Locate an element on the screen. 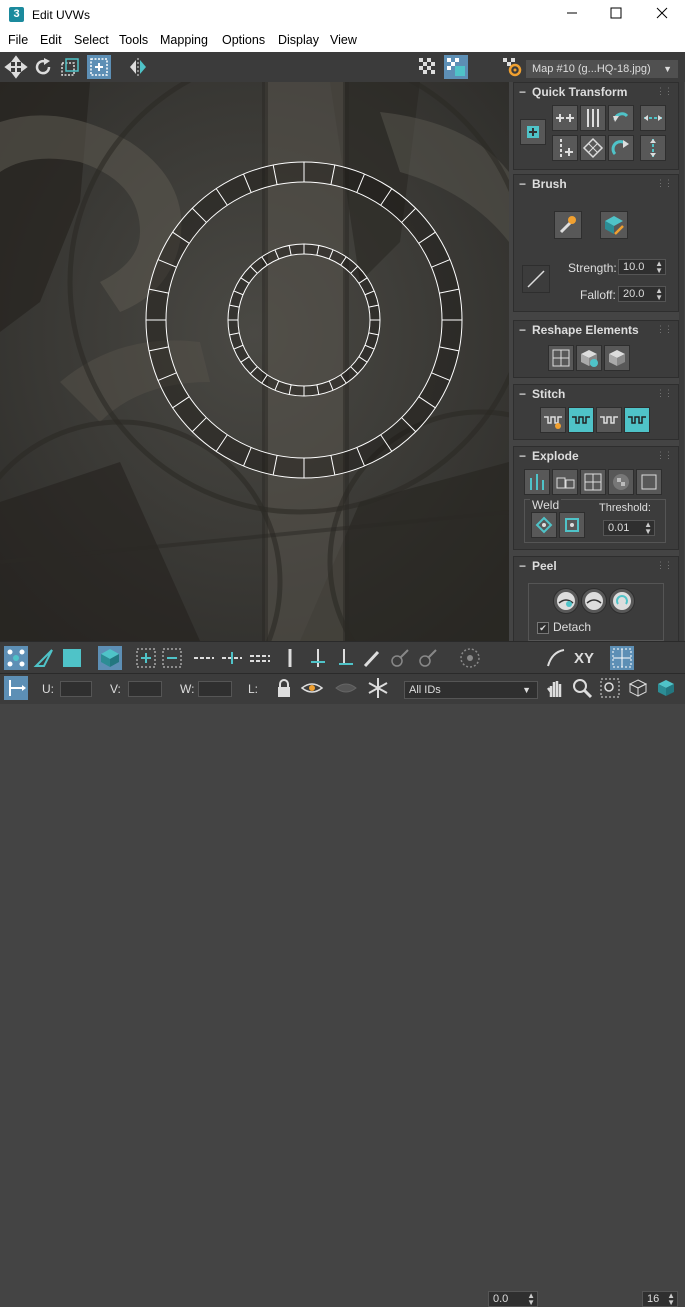 This screenshot has height=1307, width=685. pan-button is located at coordinates (556, 688).